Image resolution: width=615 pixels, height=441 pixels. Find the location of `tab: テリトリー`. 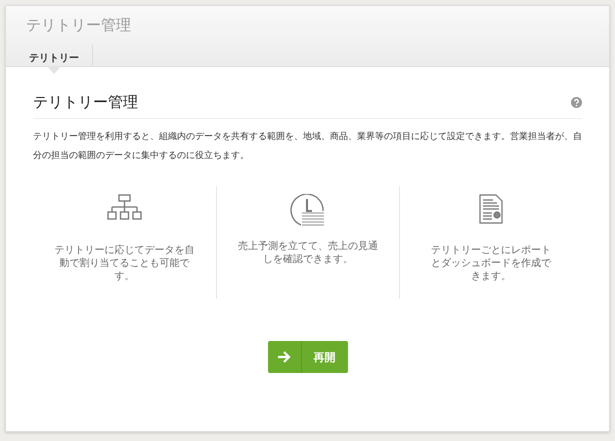

tab: テリトリー is located at coordinates (54, 55).